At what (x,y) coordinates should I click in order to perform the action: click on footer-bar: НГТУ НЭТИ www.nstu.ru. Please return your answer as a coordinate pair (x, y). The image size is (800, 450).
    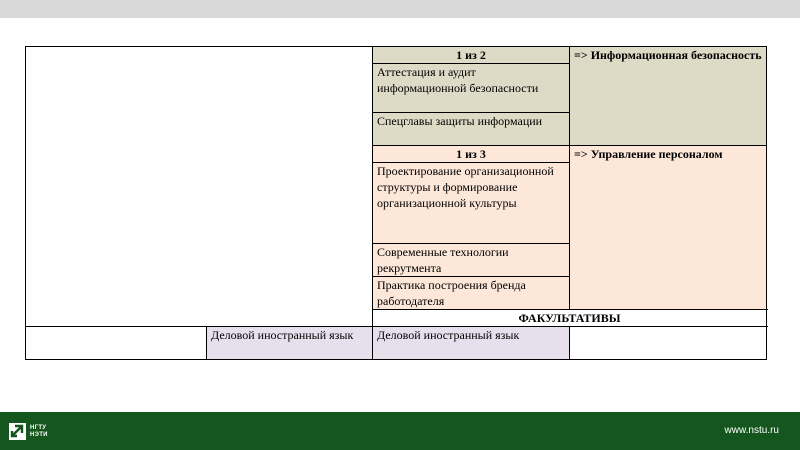
    Looking at the image, I should click on (400, 431).